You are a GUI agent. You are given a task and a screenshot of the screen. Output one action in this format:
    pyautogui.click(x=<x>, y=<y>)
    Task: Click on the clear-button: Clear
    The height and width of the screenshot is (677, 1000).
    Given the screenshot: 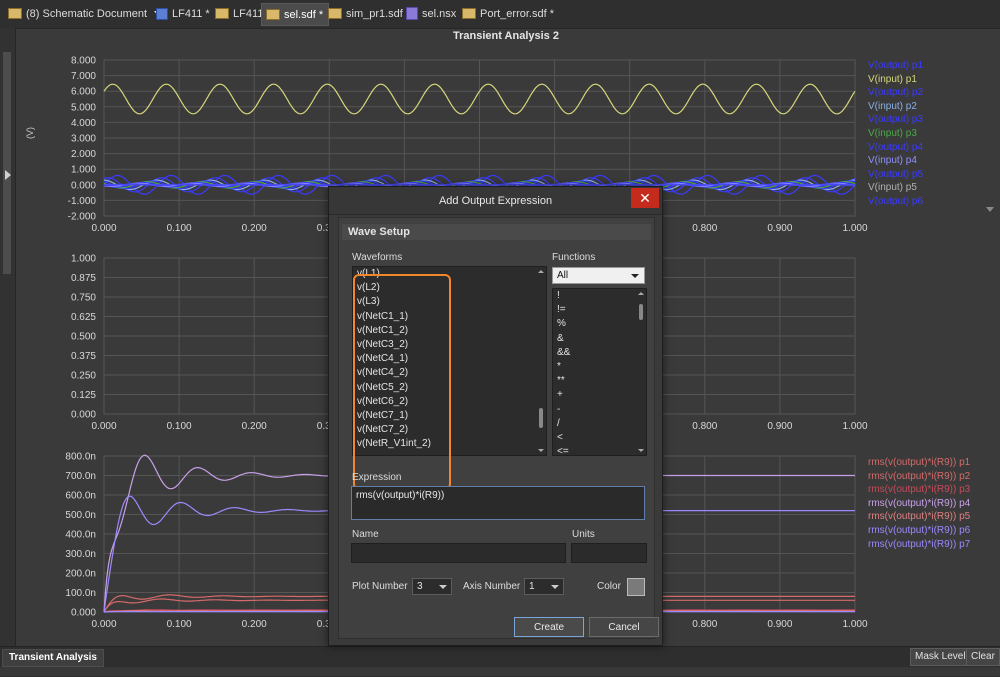 What is the action you would take?
    pyautogui.click(x=983, y=657)
    